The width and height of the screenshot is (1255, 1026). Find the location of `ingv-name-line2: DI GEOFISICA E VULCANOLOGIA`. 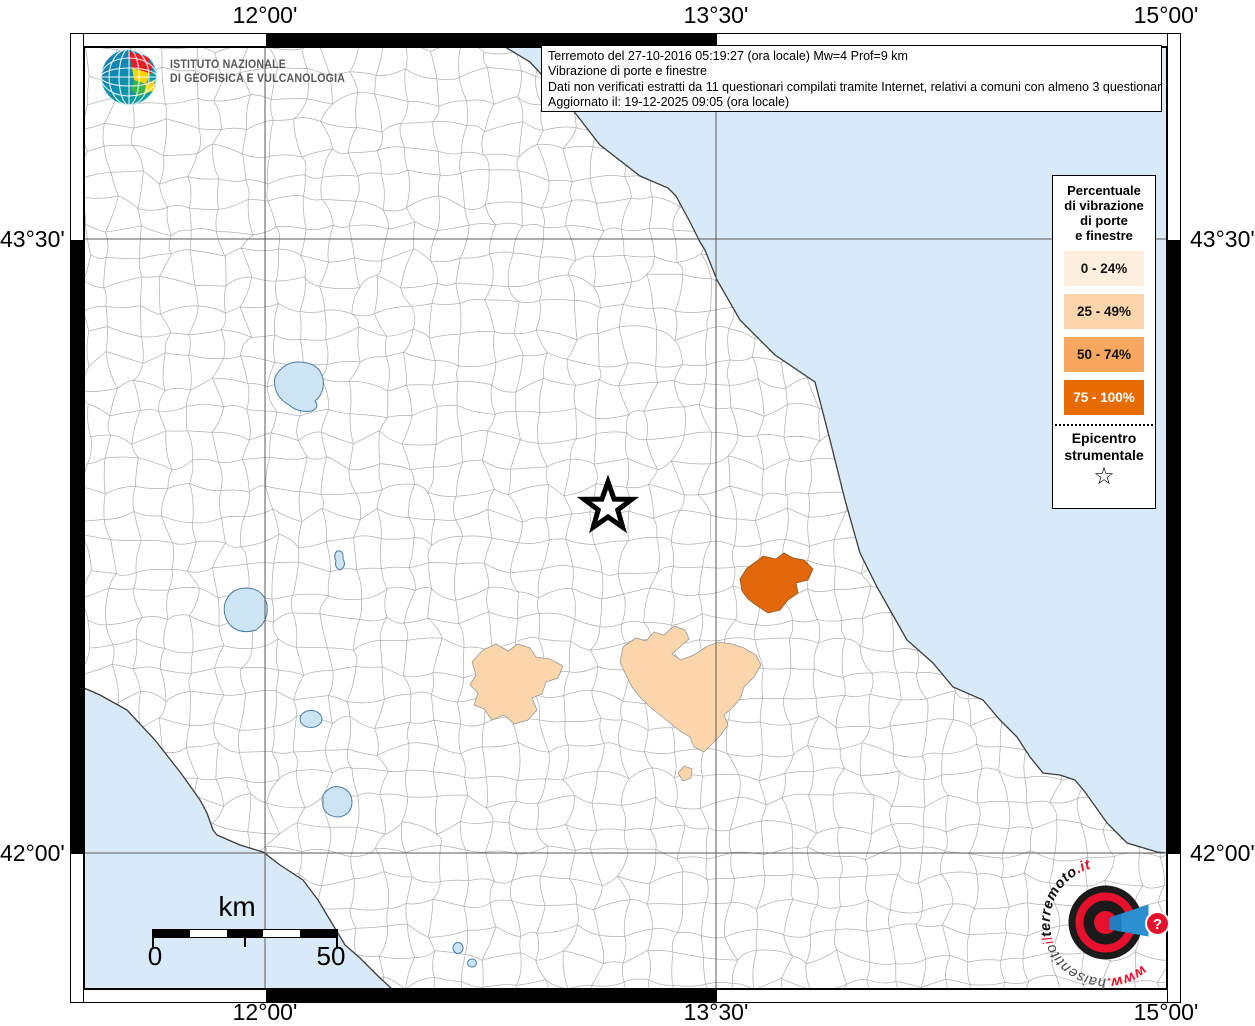

ingv-name-line2: DI GEOFISICA E VULCANOLOGIA is located at coordinates (258, 79).